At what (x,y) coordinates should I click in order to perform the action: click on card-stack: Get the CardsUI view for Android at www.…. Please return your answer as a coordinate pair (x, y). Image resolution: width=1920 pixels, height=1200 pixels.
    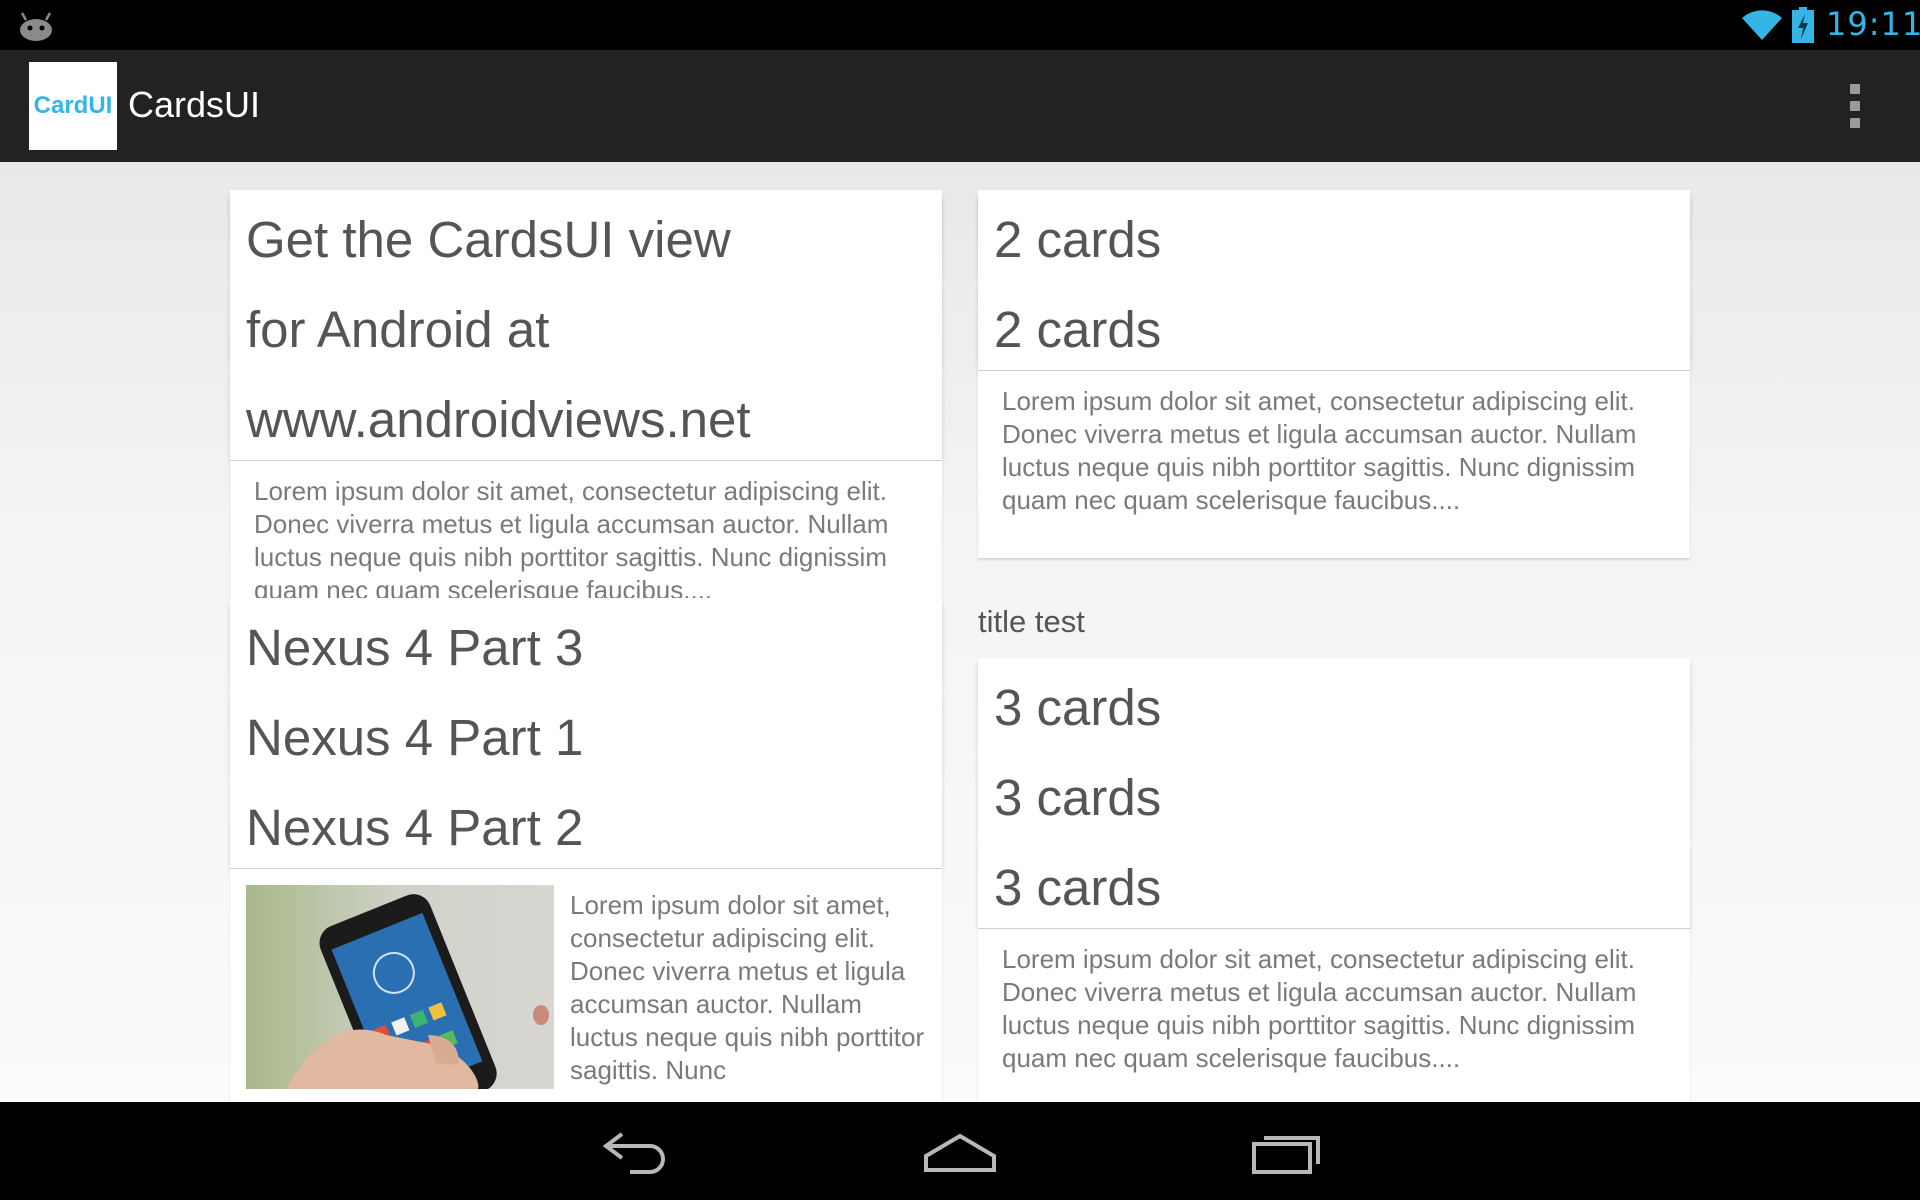
    Looking at the image, I should click on (586, 394).